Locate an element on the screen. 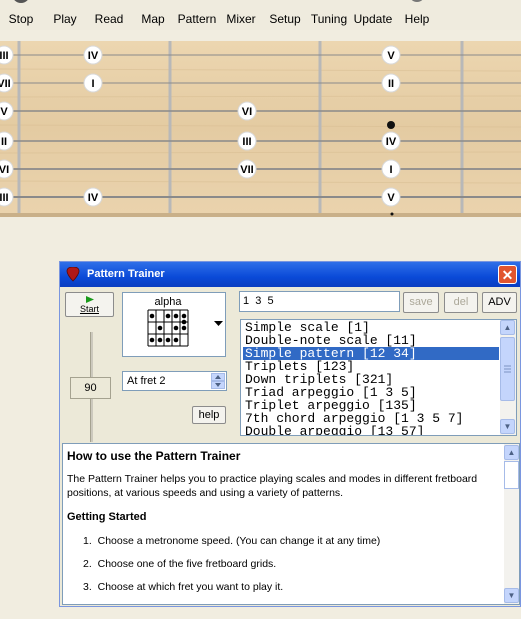 The width and height of the screenshot is (521, 619). delete-button: del is located at coordinates (461, 302).